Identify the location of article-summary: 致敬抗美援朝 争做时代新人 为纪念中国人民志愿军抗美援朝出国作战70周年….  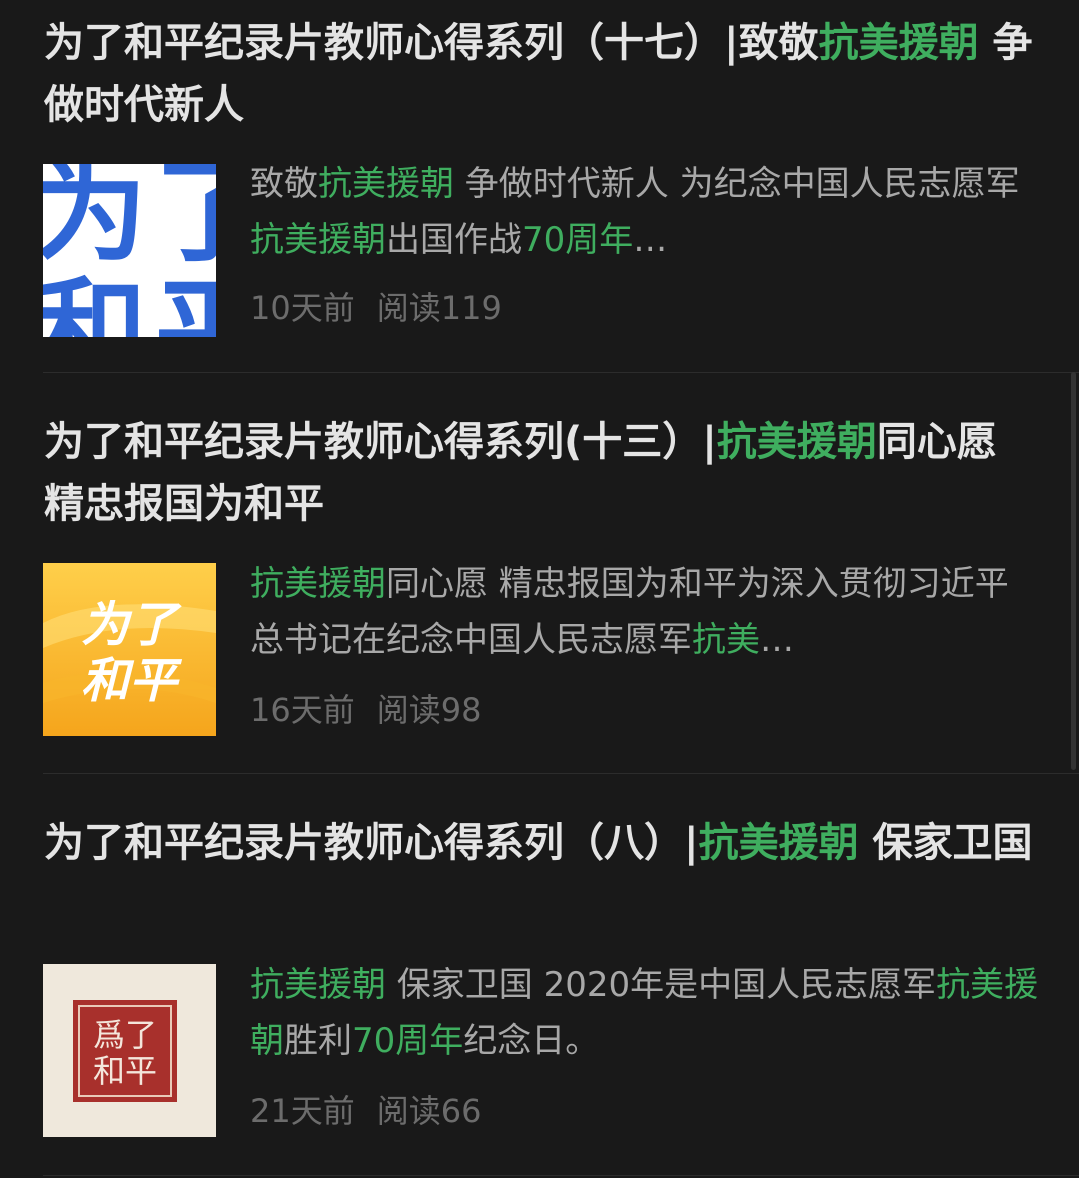
(635, 212).